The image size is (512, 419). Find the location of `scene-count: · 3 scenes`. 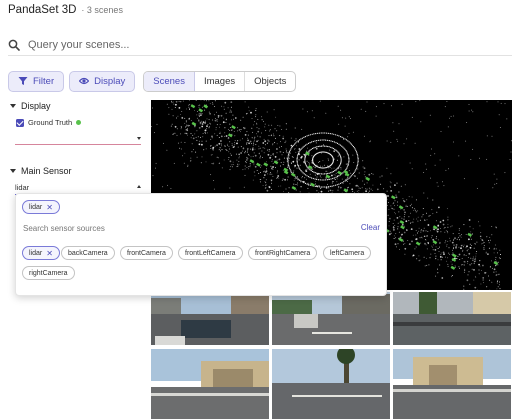

scene-count: · 3 scenes is located at coordinates (102, 10).